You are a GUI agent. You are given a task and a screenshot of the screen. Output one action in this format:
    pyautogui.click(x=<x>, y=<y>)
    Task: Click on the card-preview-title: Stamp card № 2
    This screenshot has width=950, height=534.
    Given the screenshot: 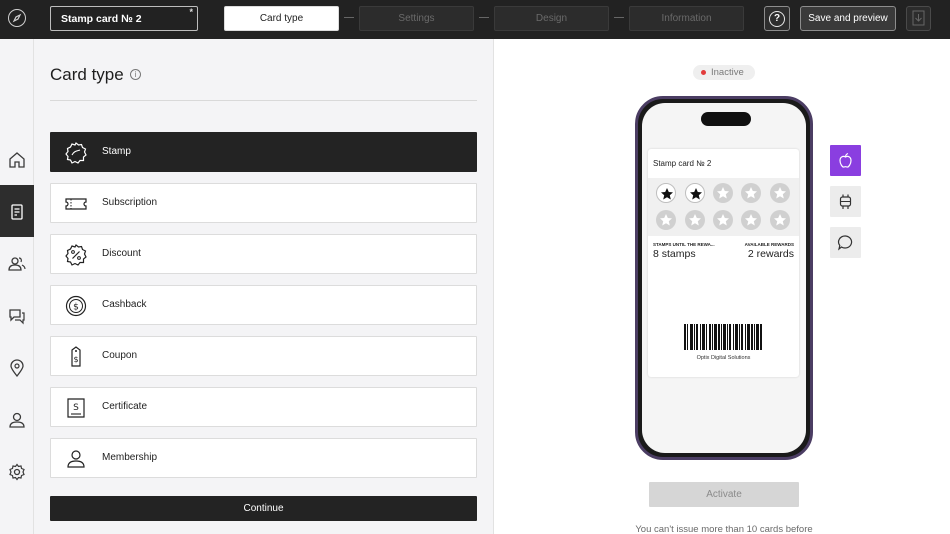 What is the action you would take?
    pyautogui.click(x=682, y=163)
    